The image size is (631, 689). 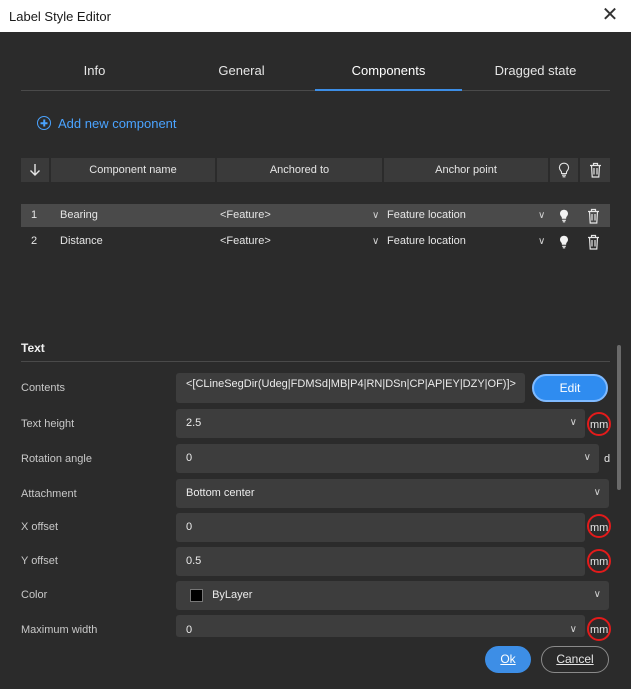 What do you see at coordinates (619, 417) in the screenshot?
I see `scrollbar-thumb` at bounding box center [619, 417].